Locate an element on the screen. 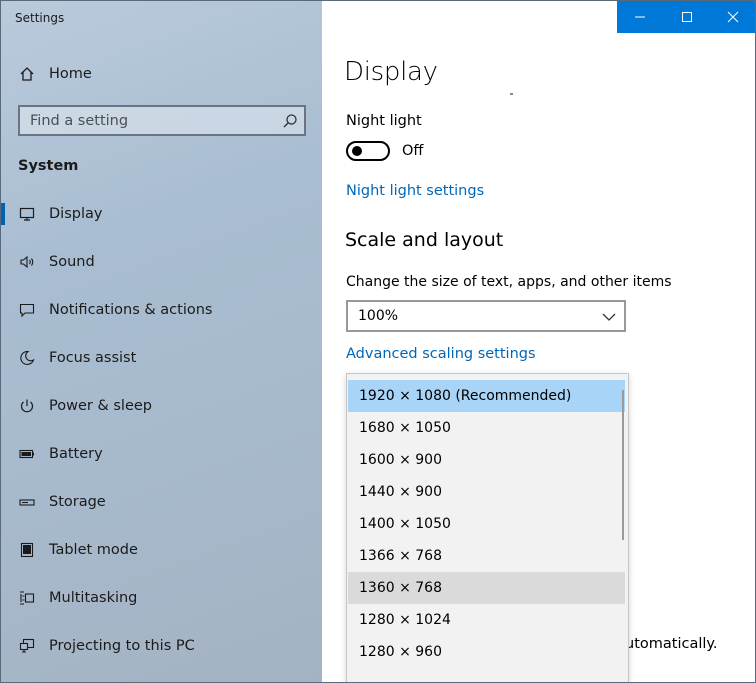  close-icon is located at coordinates (733, 17).